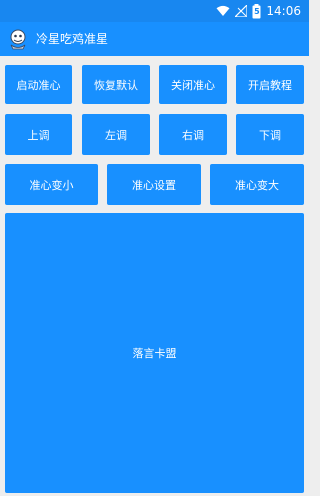 The image size is (320, 496). I want to click on wifi-icon, so click(223, 11).